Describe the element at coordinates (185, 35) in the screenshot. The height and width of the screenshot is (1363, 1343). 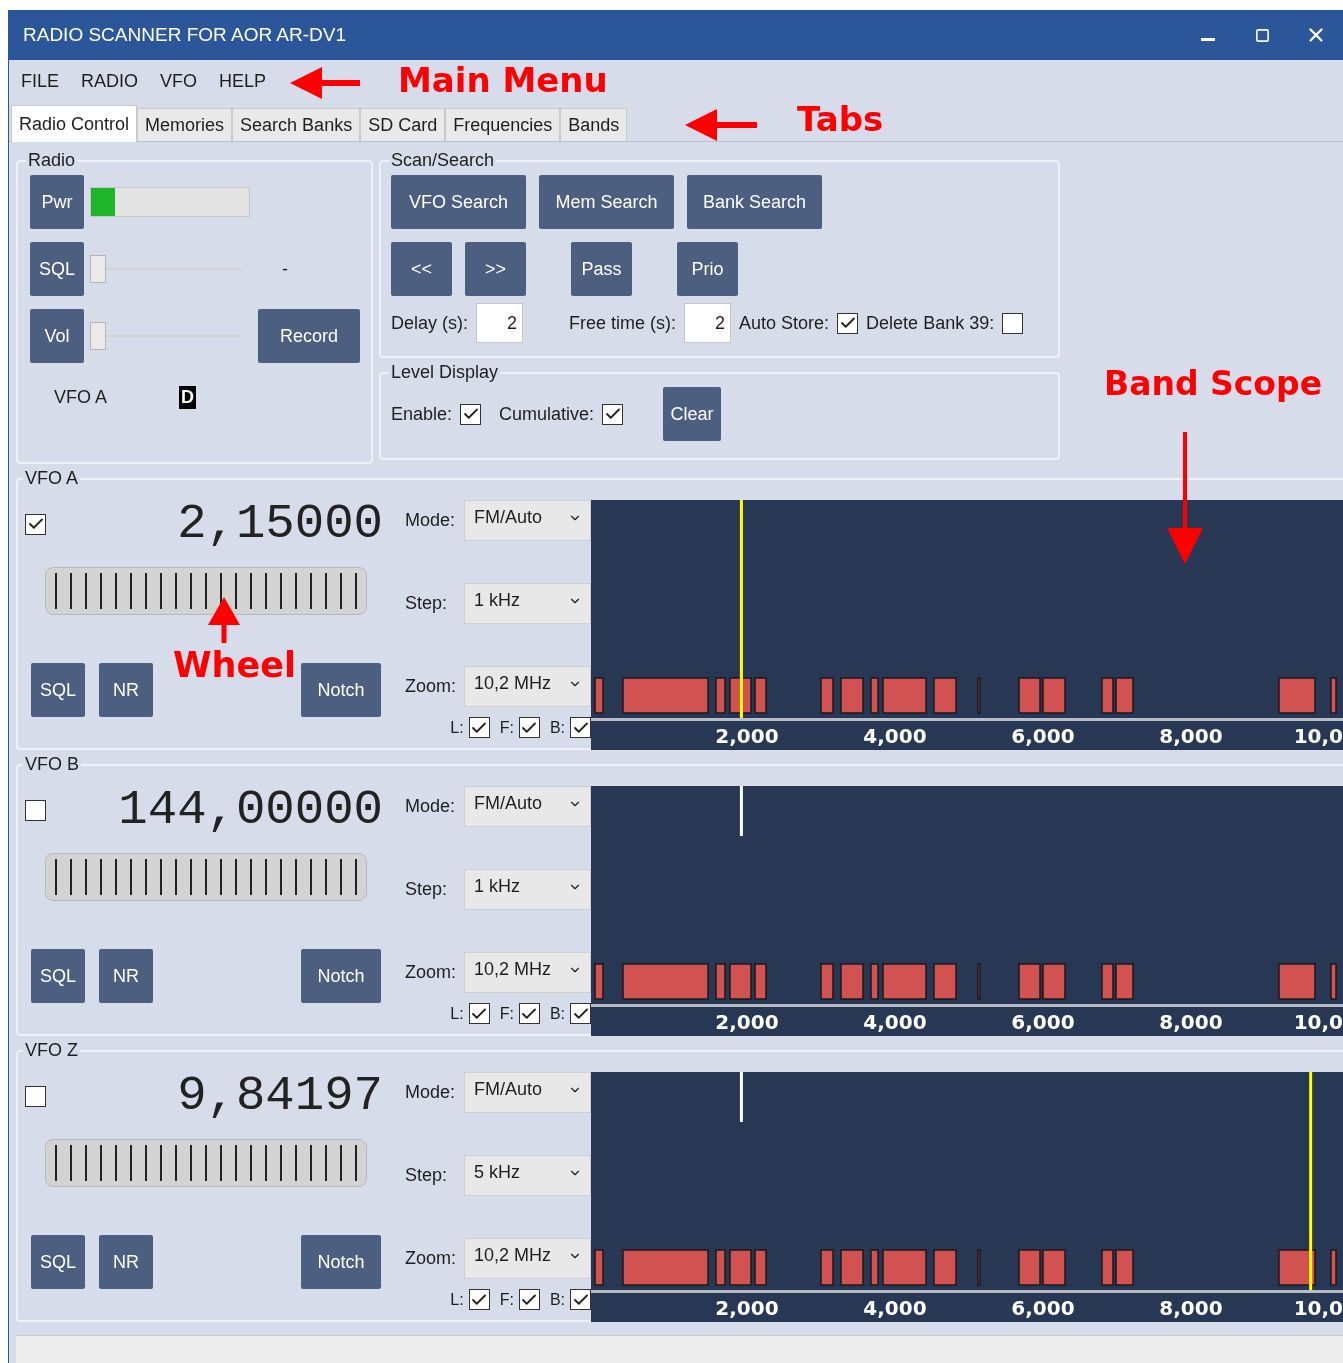
I see `window-title: RADIO SCANNER FOR AOR AR-DV1` at that location.